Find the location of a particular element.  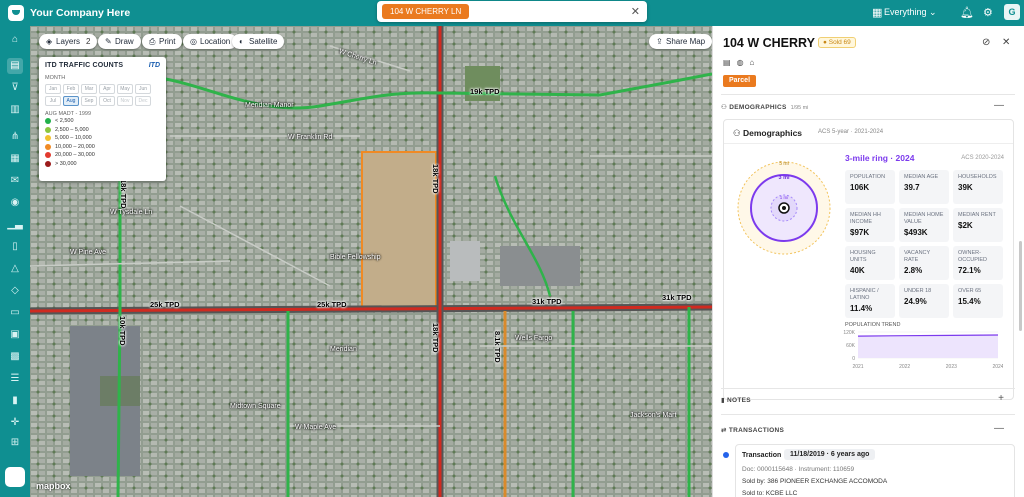

month-button: Jun is located at coordinates (143, 89).